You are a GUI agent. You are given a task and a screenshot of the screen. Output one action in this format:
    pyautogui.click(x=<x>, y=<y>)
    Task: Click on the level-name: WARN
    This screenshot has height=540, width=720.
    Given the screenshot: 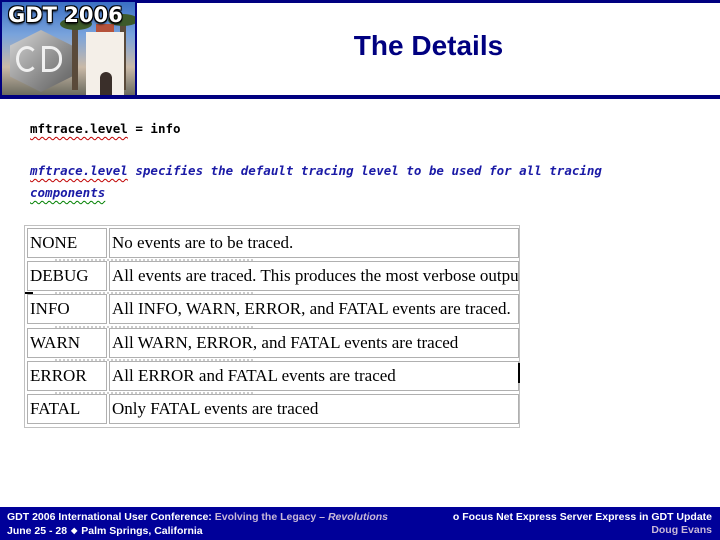 What is the action you would take?
    pyautogui.click(x=67, y=343)
    